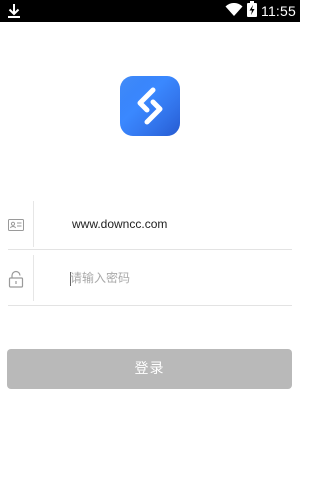 Image resolution: width=320 pixels, height=500 pixels. What do you see at coordinates (14, 11) in the screenshot?
I see `download-icon` at bounding box center [14, 11].